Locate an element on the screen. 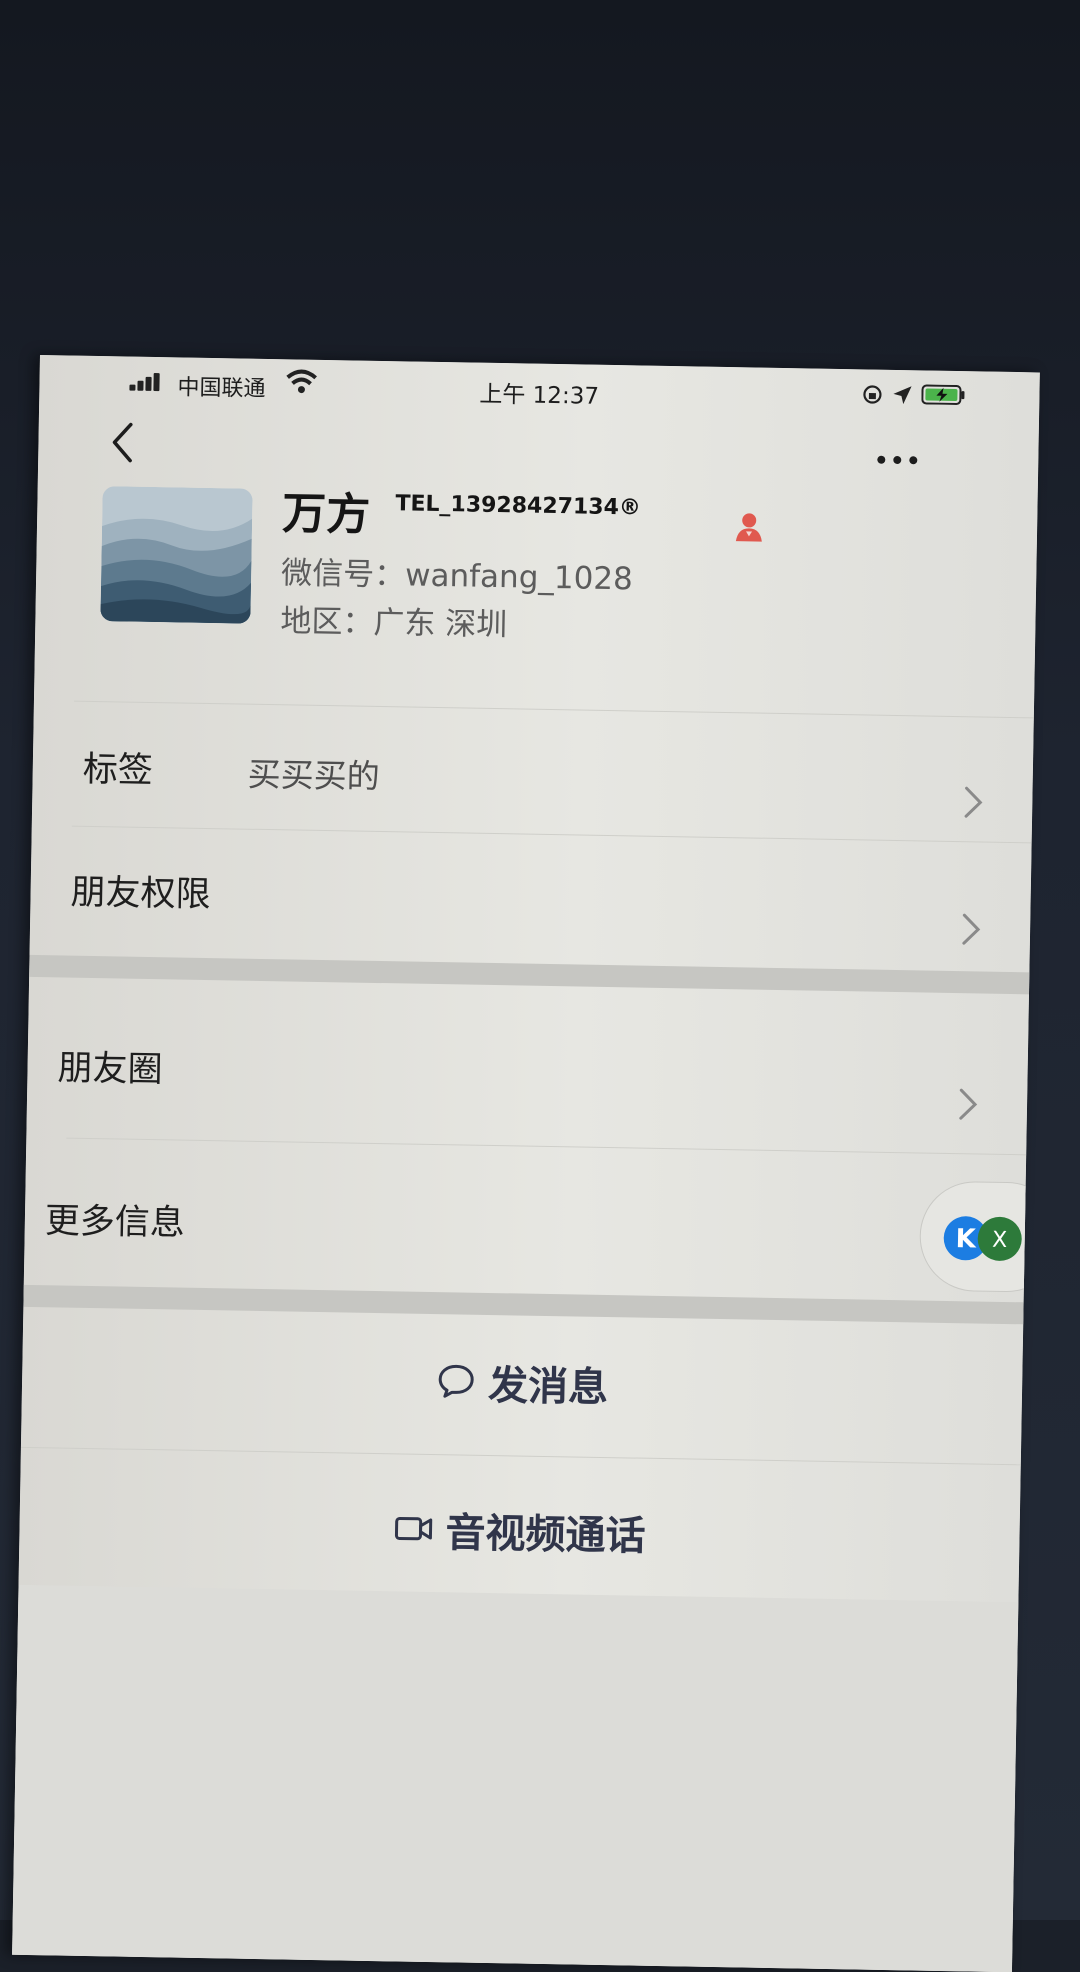  wechat-id: 微信号：wanfang_1028 is located at coordinates (457, 576).